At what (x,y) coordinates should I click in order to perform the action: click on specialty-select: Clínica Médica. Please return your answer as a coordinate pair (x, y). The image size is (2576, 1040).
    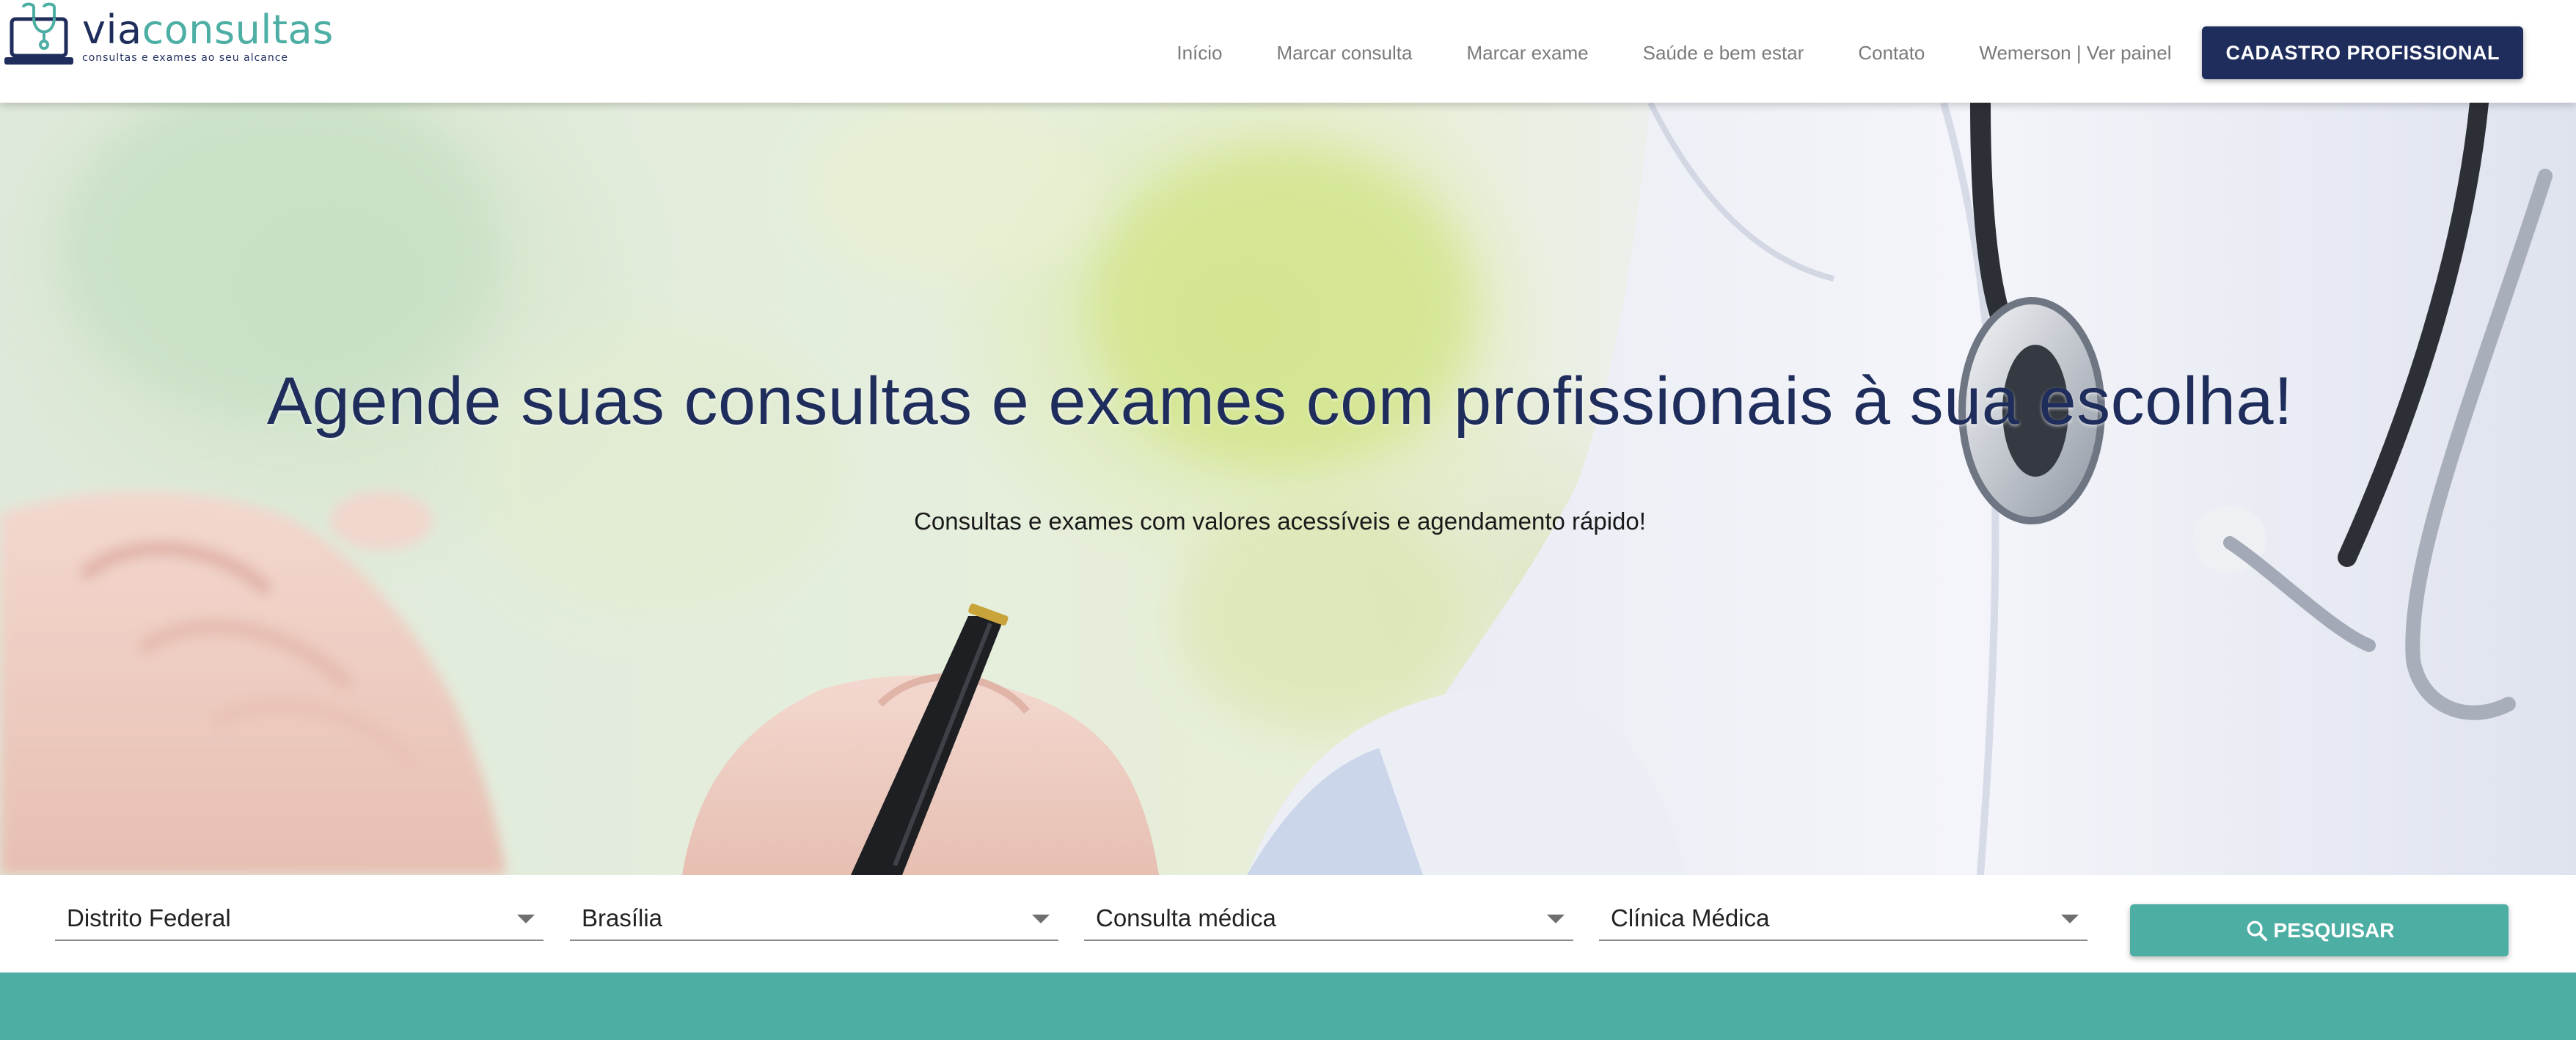
    Looking at the image, I should click on (1843, 922).